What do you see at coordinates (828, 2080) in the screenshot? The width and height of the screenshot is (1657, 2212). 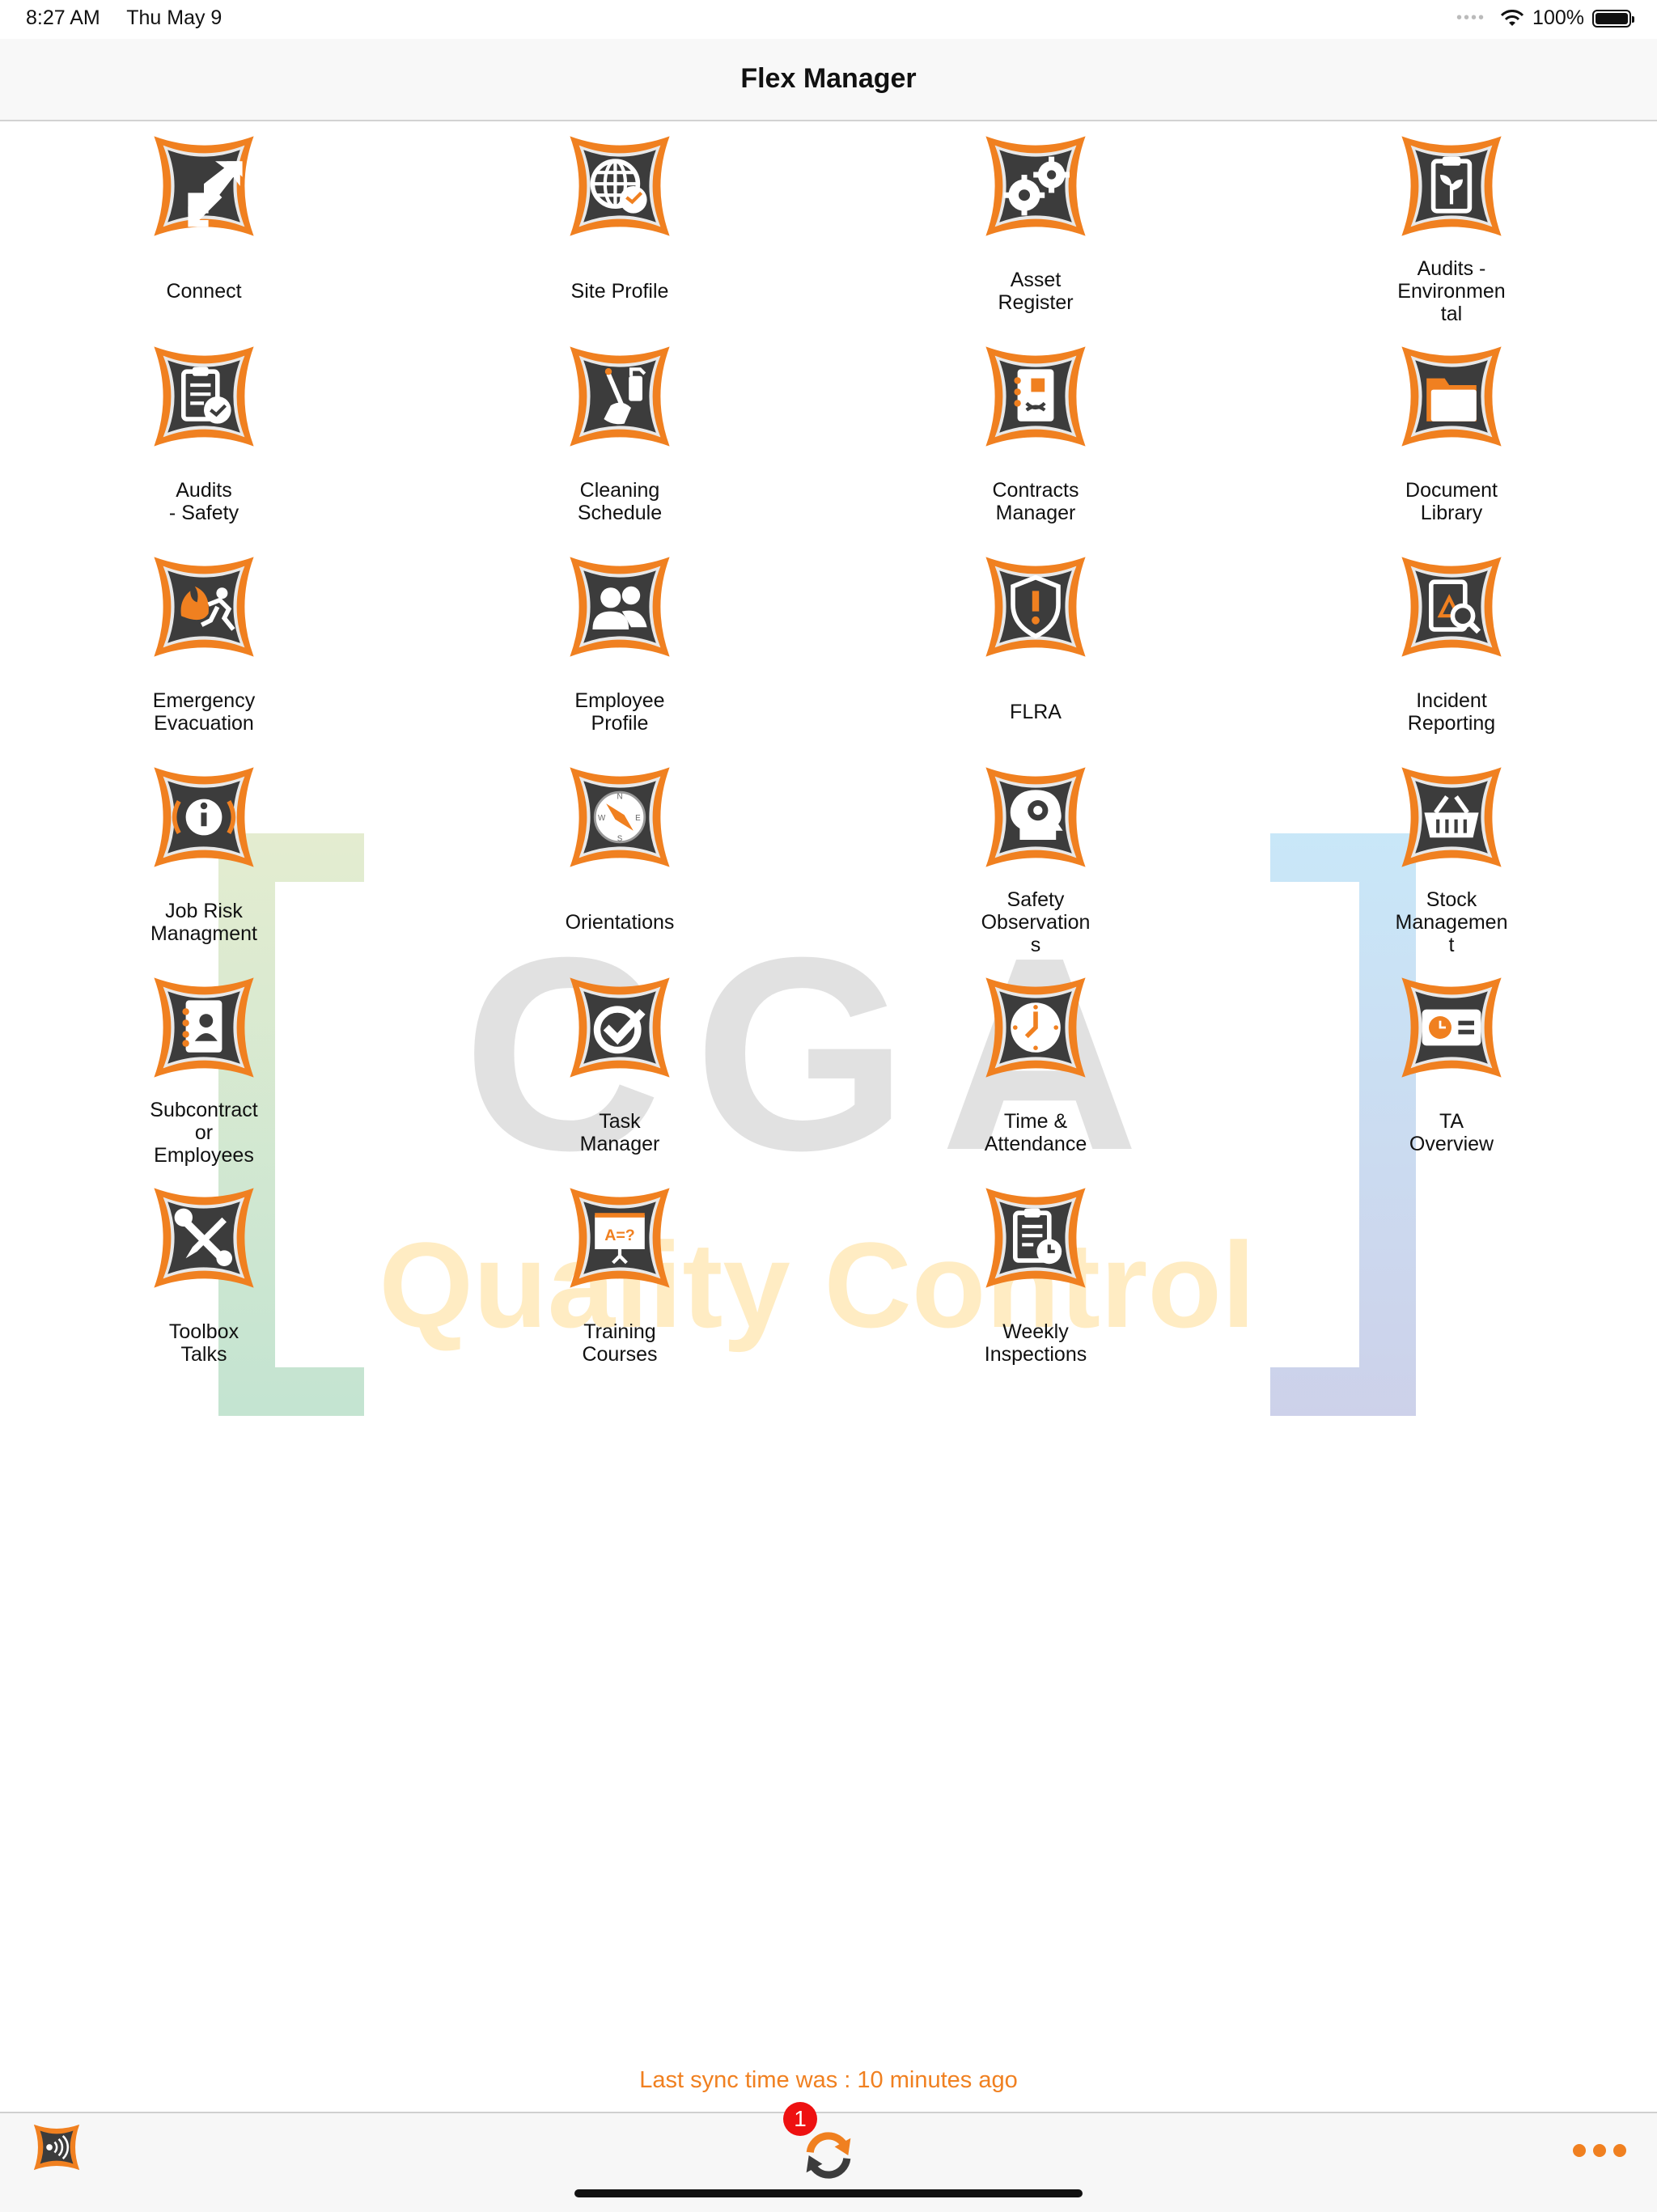 I see `last-sync-text: Last sync time was : 10 minutes ago` at bounding box center [828, 2080].